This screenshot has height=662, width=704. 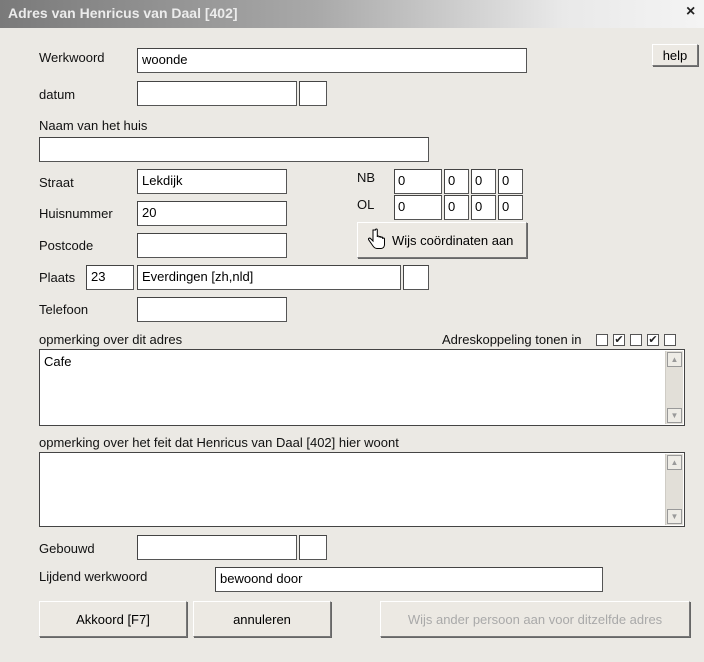 I want to click on lijdend-field: bewoond door, so click(x=409, y=579).